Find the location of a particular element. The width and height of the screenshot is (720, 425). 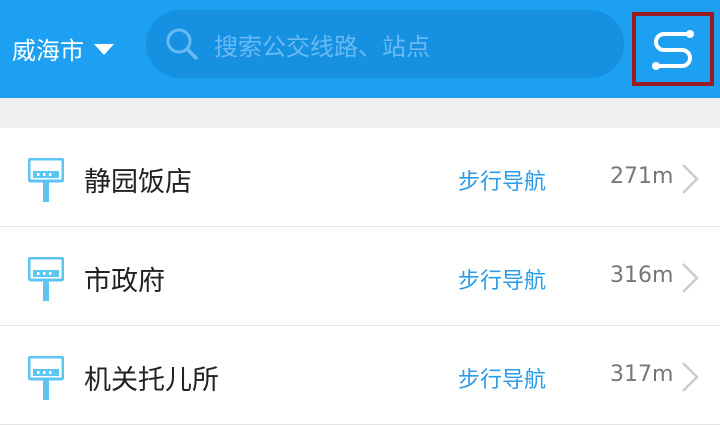

station-distance: 317m is located at coordinates (642, 374).